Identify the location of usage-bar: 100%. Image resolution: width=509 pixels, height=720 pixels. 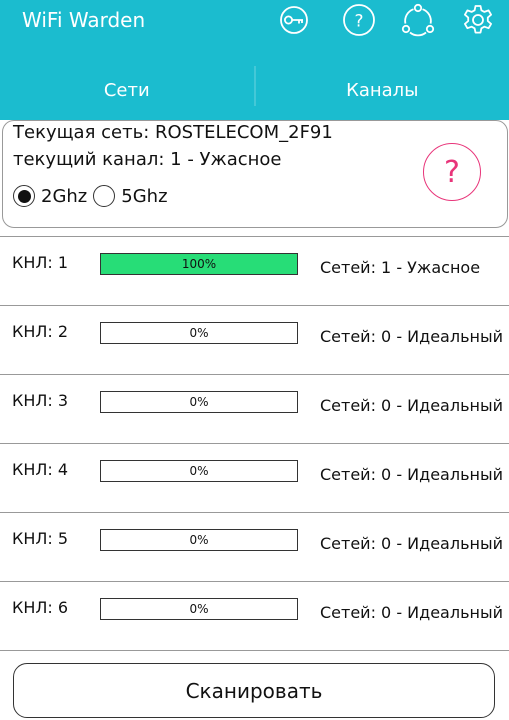
(199, 264).